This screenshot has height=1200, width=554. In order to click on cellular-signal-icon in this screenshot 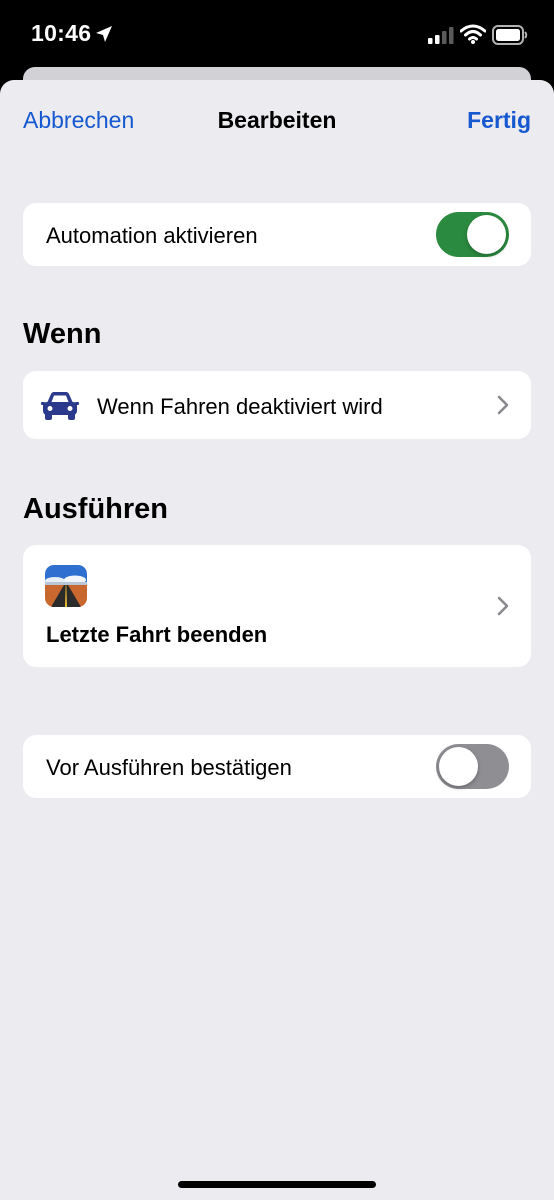, I will do `click(441, 35)`.